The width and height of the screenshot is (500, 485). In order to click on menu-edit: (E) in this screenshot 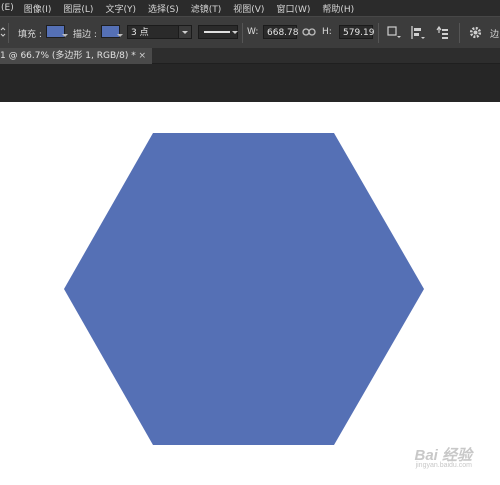, I will do `click(7, 8)`.